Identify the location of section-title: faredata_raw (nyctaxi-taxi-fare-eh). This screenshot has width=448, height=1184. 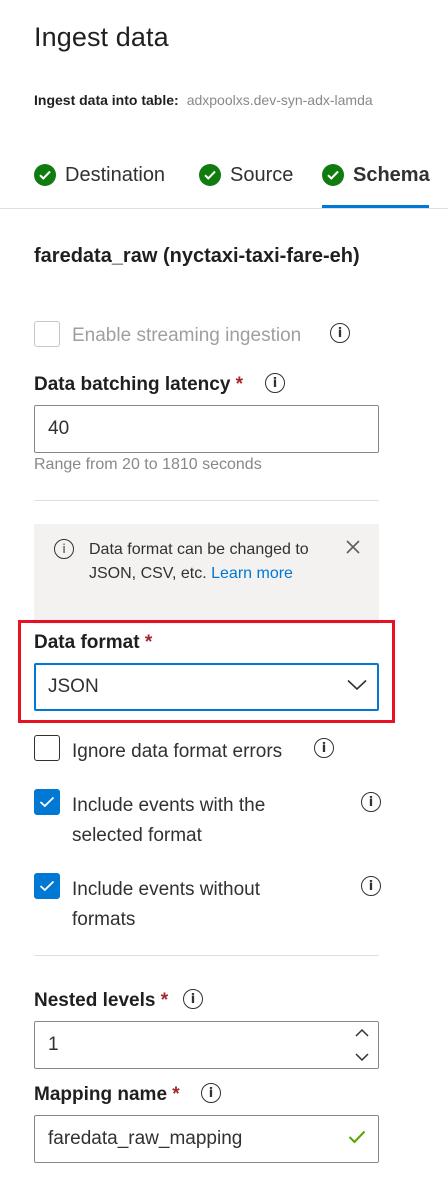
(197, 256).